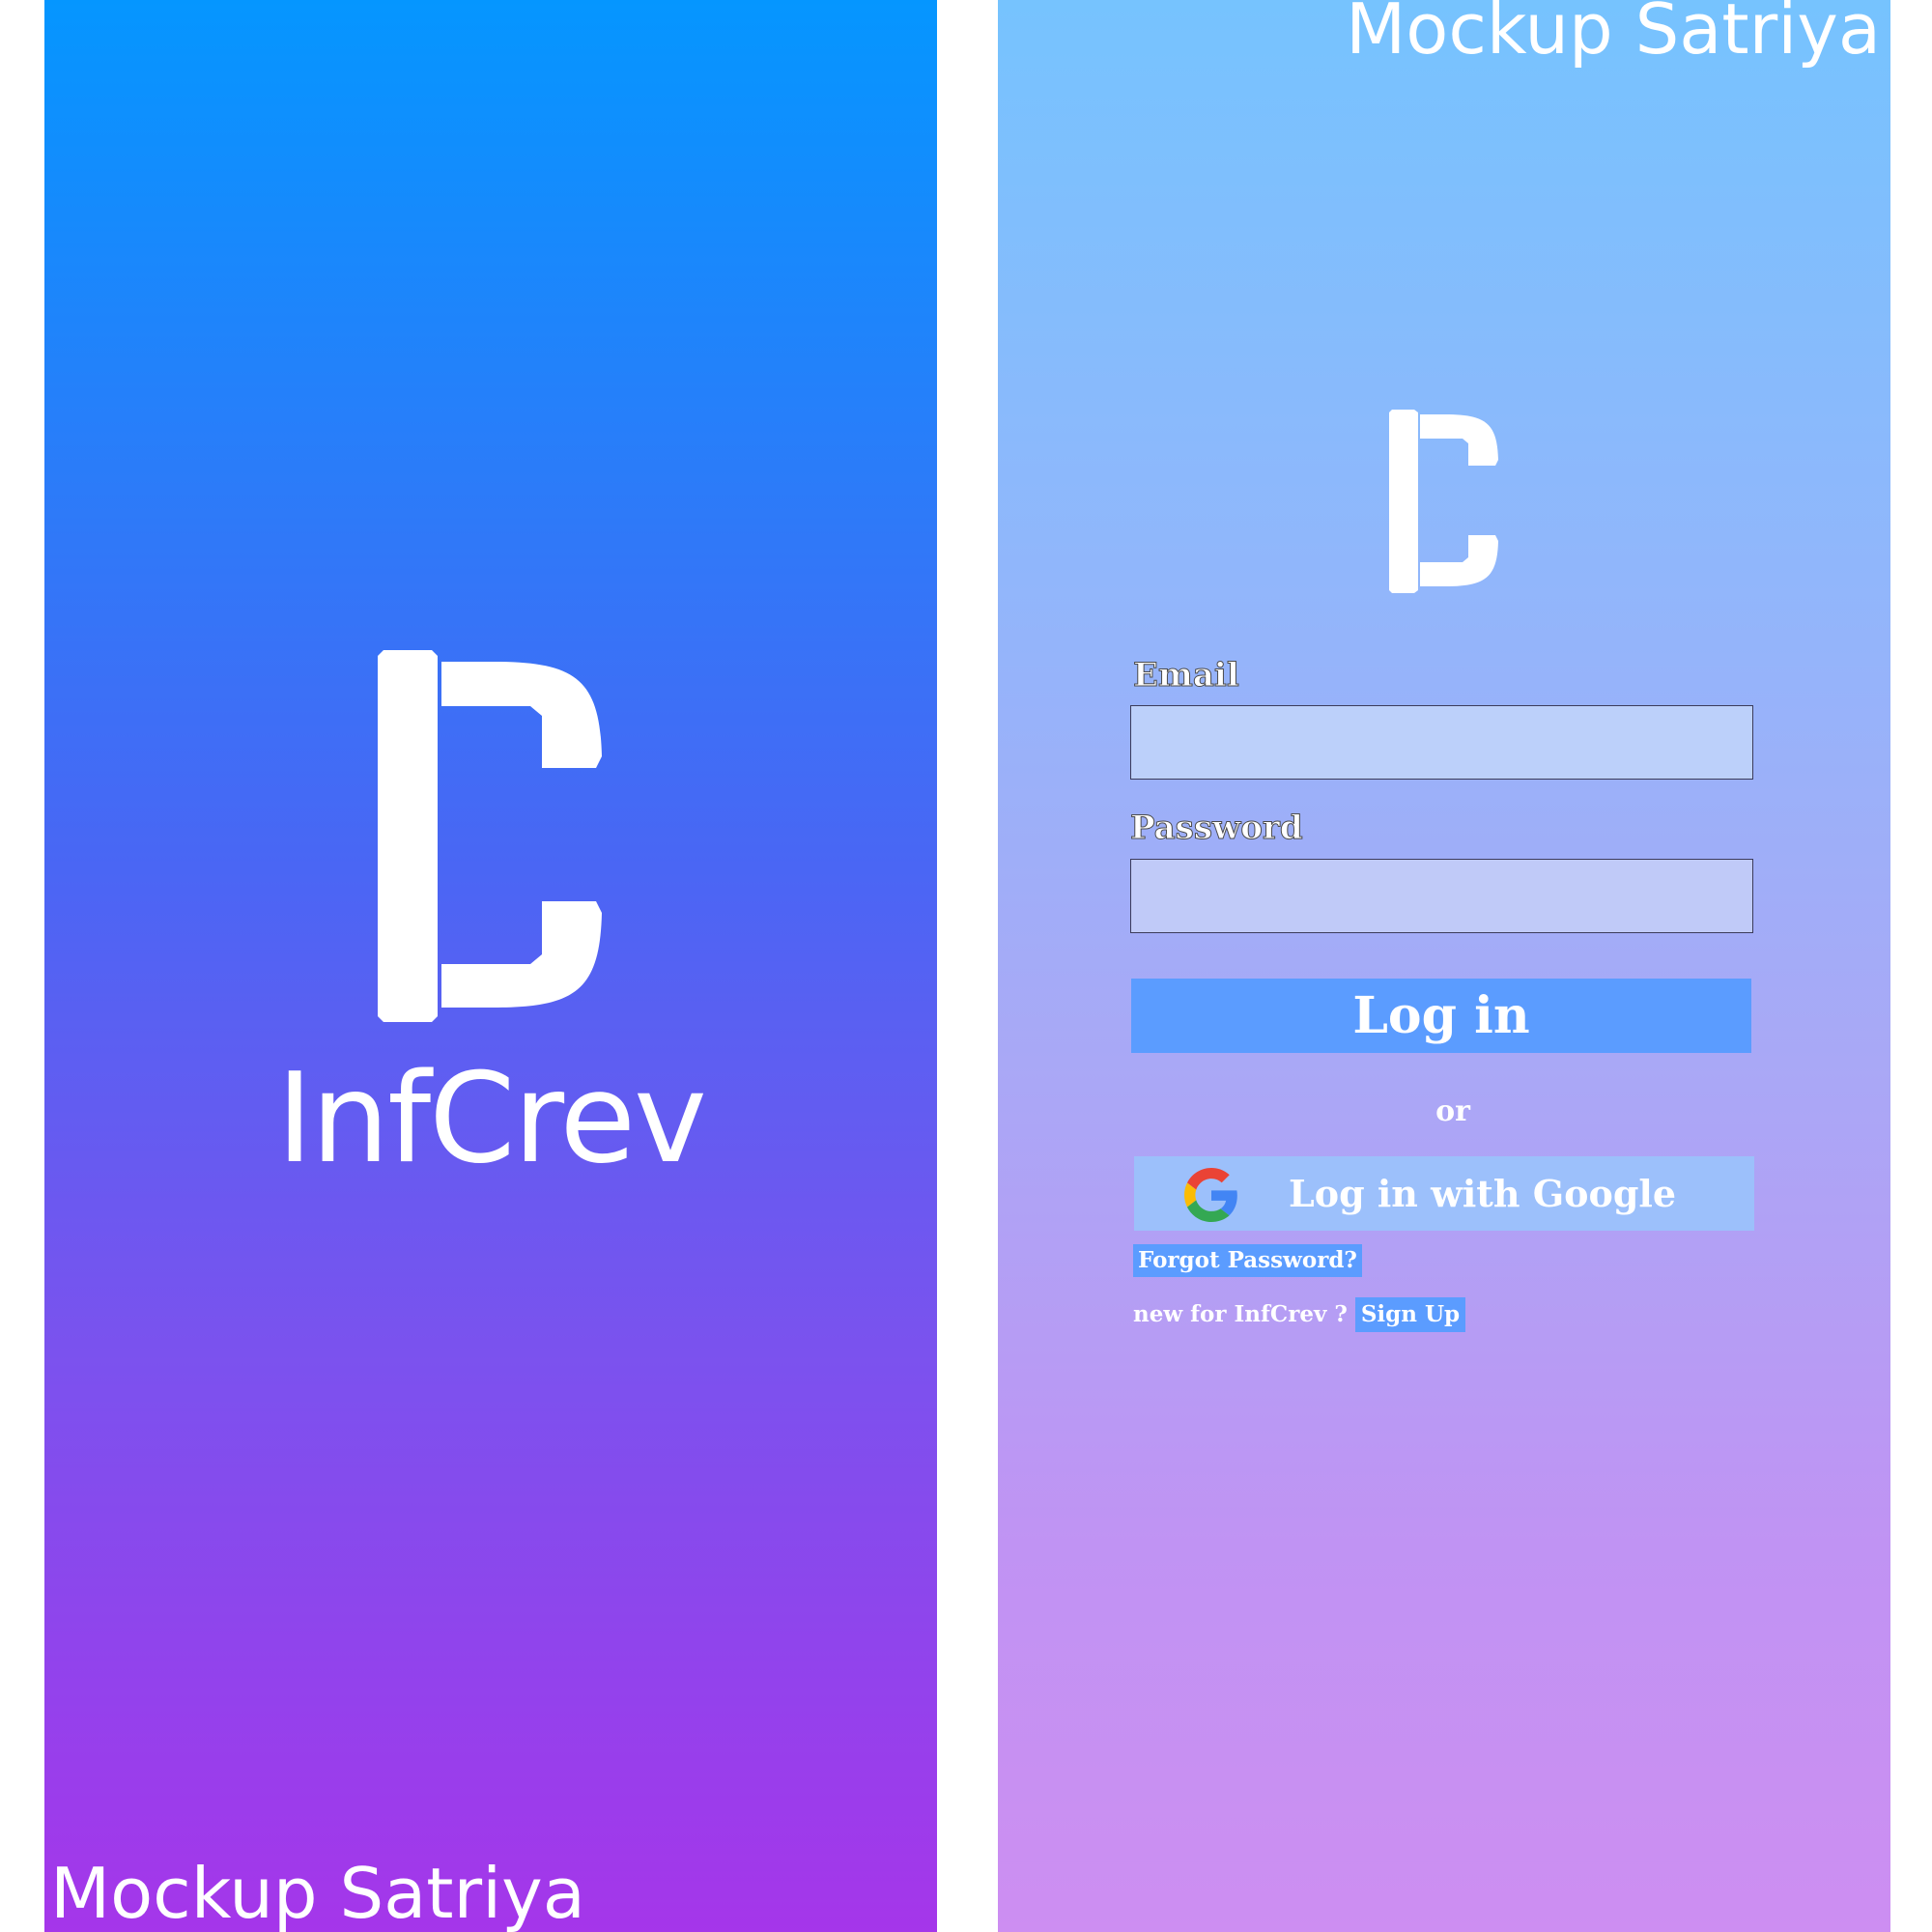  Describe the element at coordinates (1186, 675) in the screenshot. I see `email-label: Email` at that location.